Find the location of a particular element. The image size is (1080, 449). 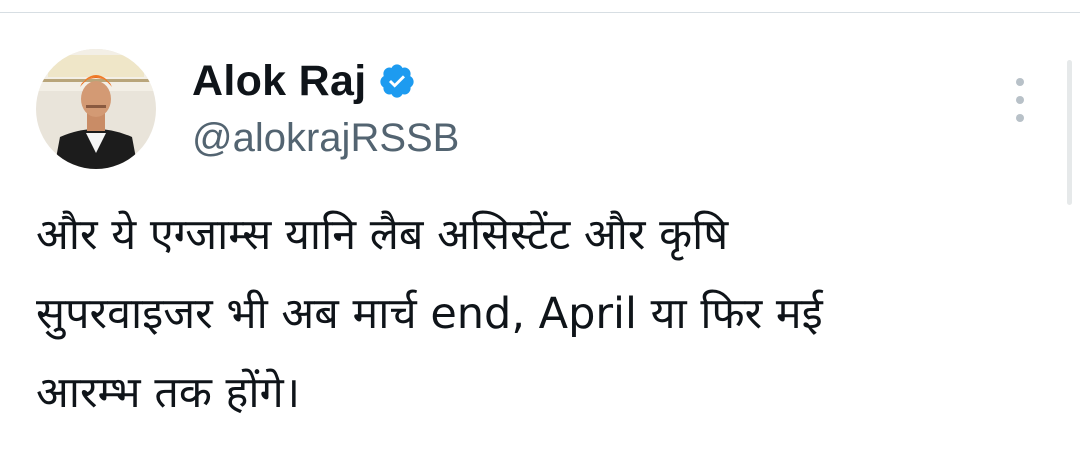

more-options-icon is located at coordinates (1020, 100).